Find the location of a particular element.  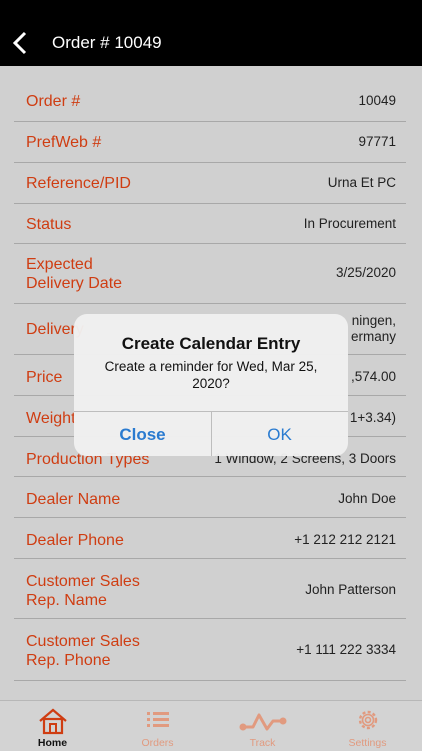

close-button: Close is located at coordinates (143, 434).